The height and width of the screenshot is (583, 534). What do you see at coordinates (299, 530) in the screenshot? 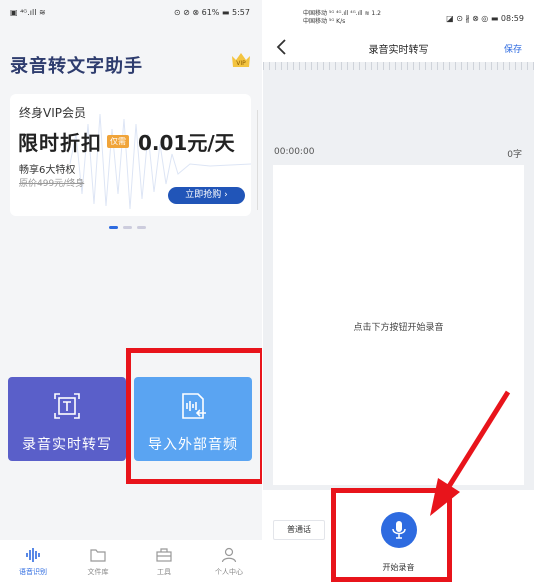
I see `language-select: 普通话` at bounding box center [299, 530].